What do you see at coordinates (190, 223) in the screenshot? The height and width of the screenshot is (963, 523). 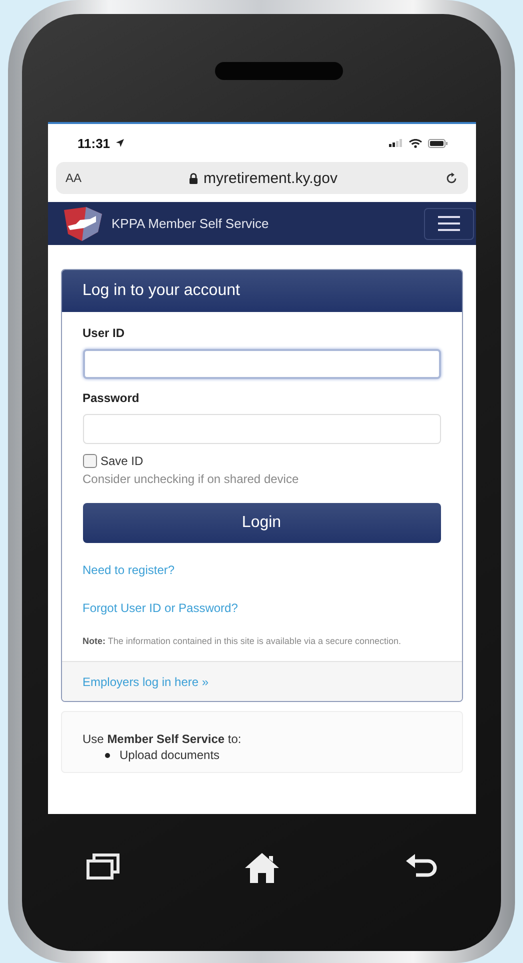 I see `site-title: KPPA Member Self Service` at bounding box center [190, 223].